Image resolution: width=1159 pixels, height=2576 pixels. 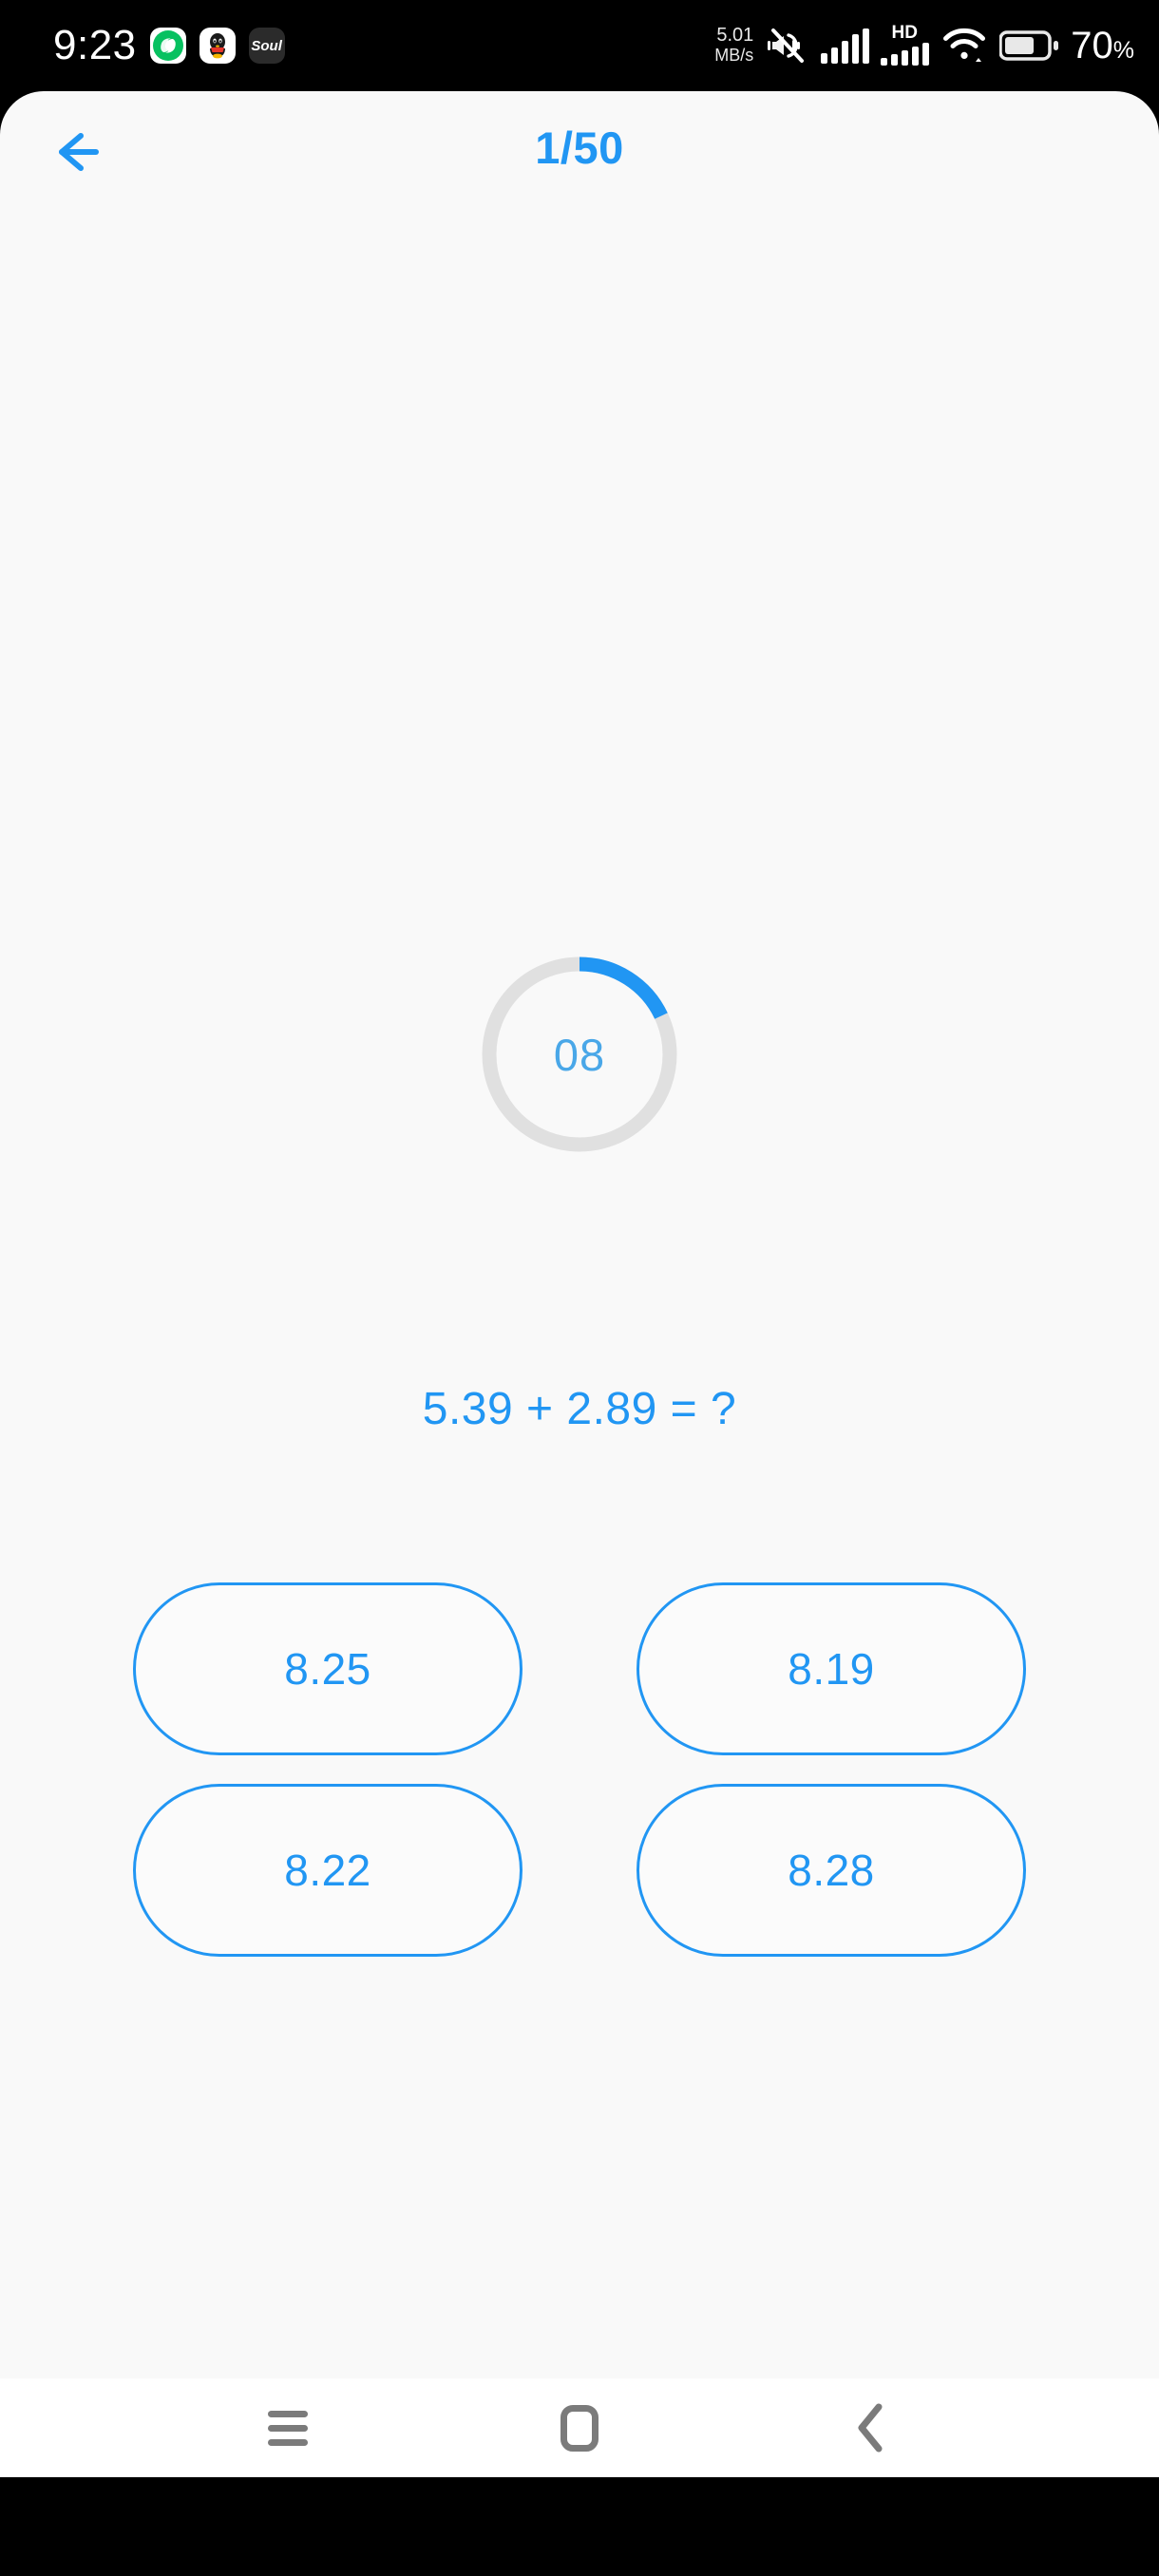 What do you see at coordinates (786, 45) in the screenshot?
I see `mute-vibrate-icon` at bounding box center [786, 45].